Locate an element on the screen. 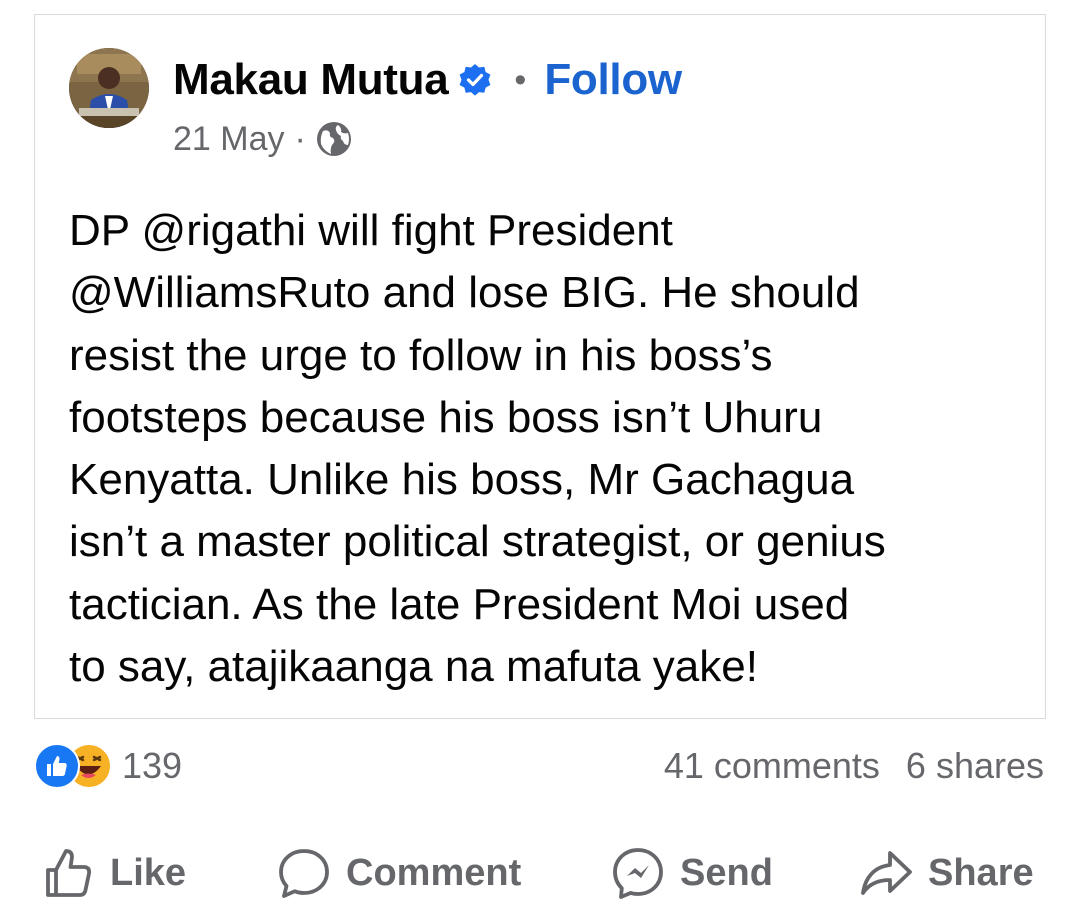 The height and width of the screenshot is (908, 1080). author-name: Makau Mutua is located at coordinates (311, 80).